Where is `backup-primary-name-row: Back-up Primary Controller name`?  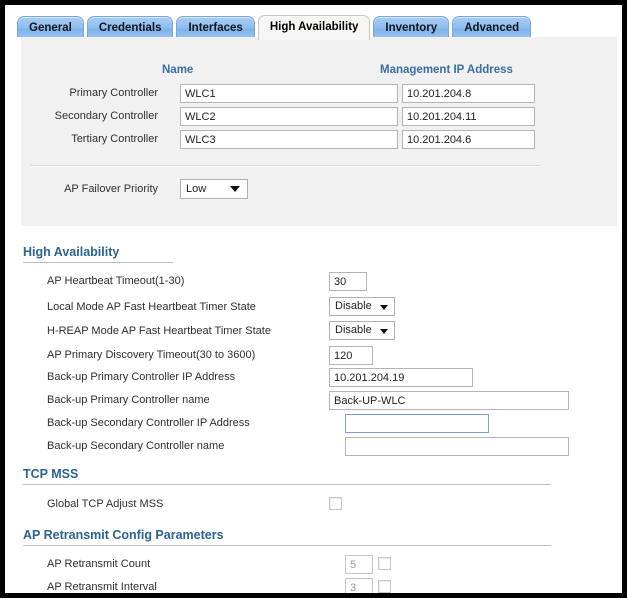 backup-primary-name-row: Back-up Primary Controller name is located at coordinates (296, 401).